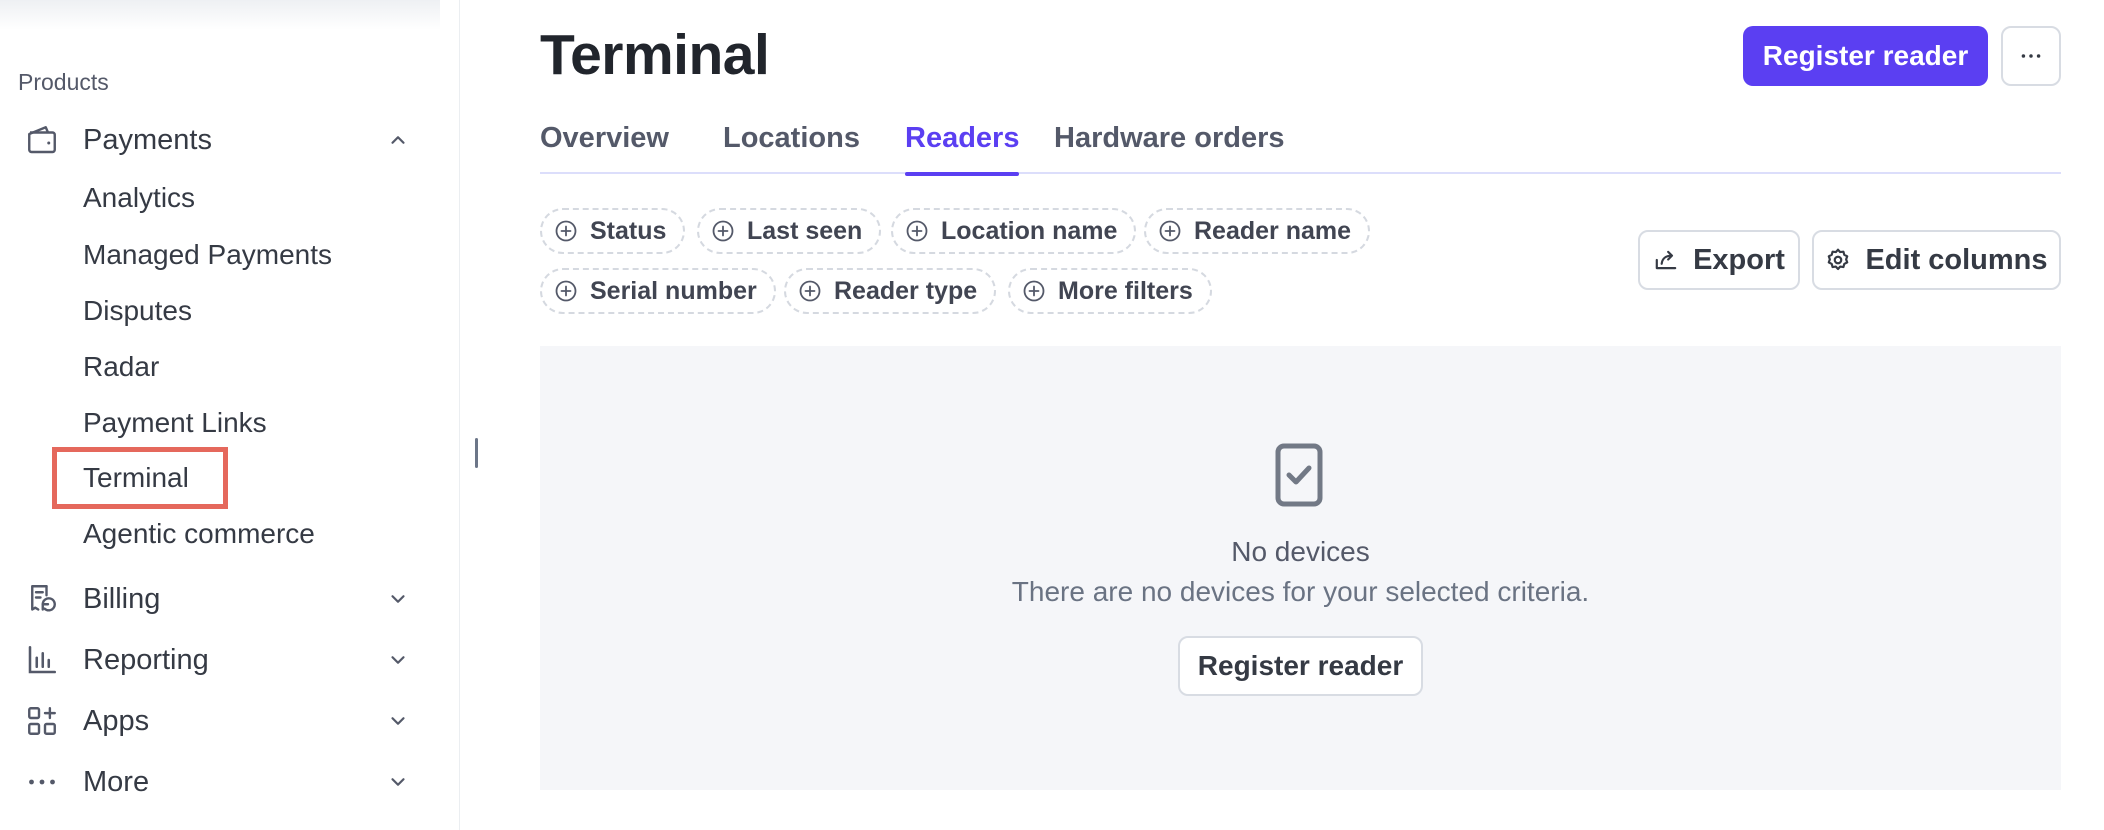 This screenshot has width=2104, height=830. Describe the element at coordinates (139, 198) in the screenshot. I see `sidebar-subitem-analytics: Analytics` at that location.